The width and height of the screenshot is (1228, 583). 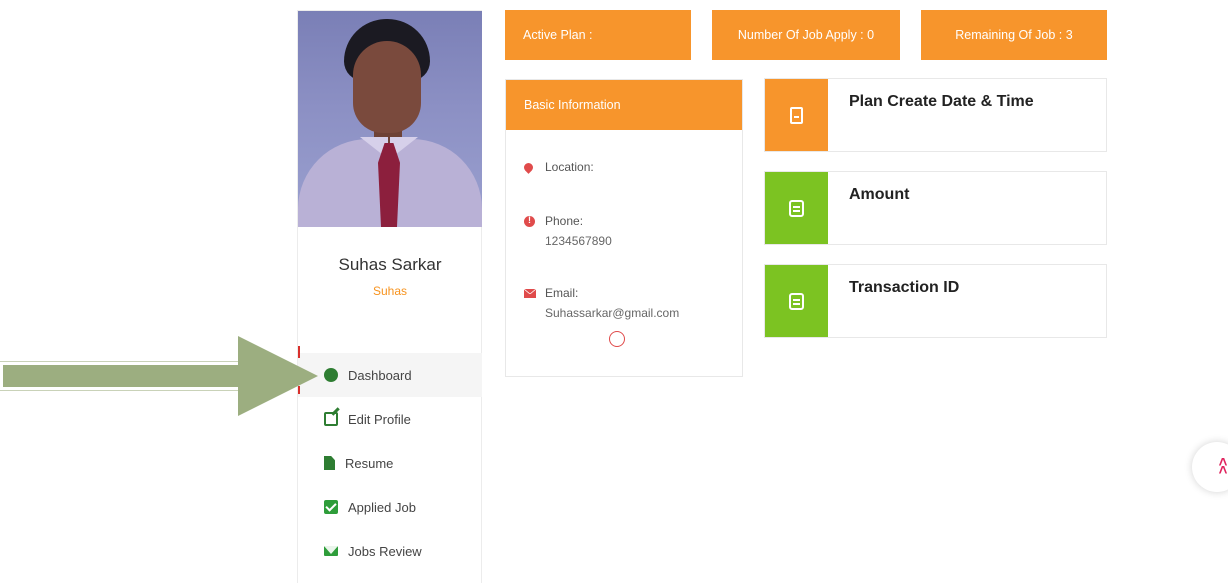 What do you see at coordinates (390, 119) in the screenshot?
I see `profile-photo` at bounding box center [390, 119].